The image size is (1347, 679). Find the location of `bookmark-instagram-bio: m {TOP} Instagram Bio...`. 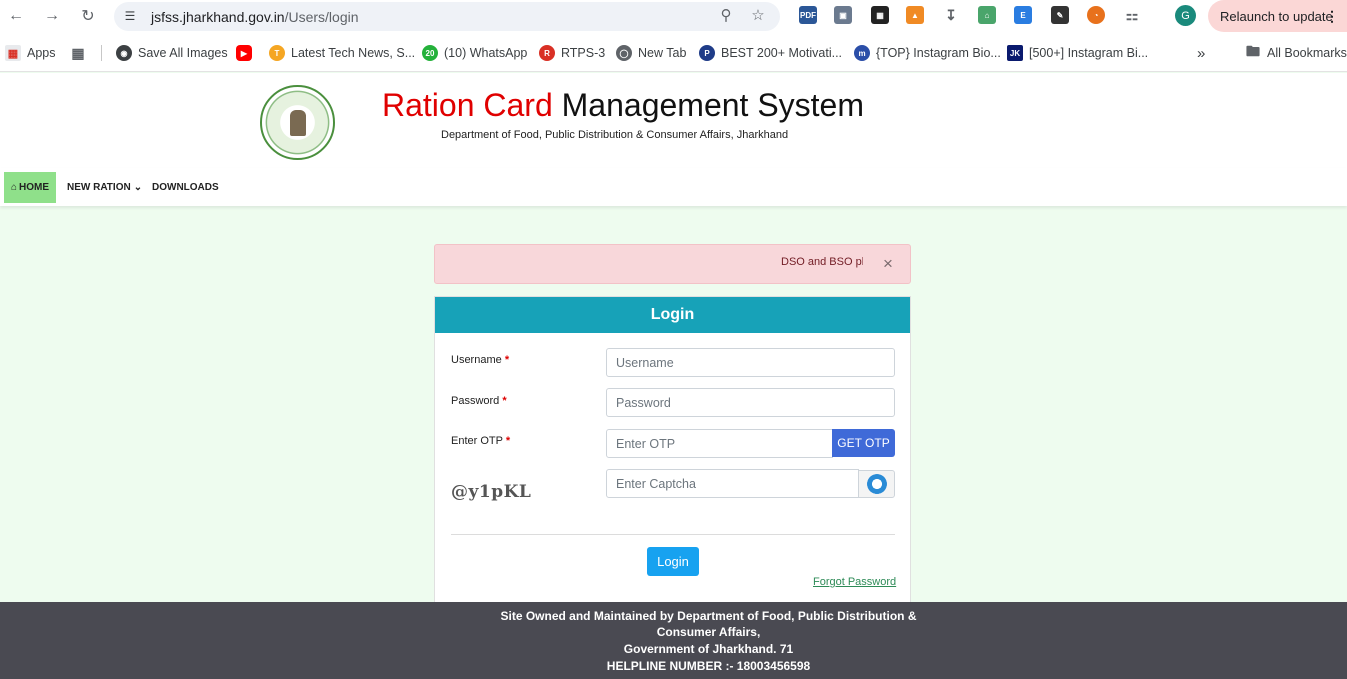

bookmark-instagram-bio: m {TOP} Instagram Bio... is located at coordinates (927, 53).